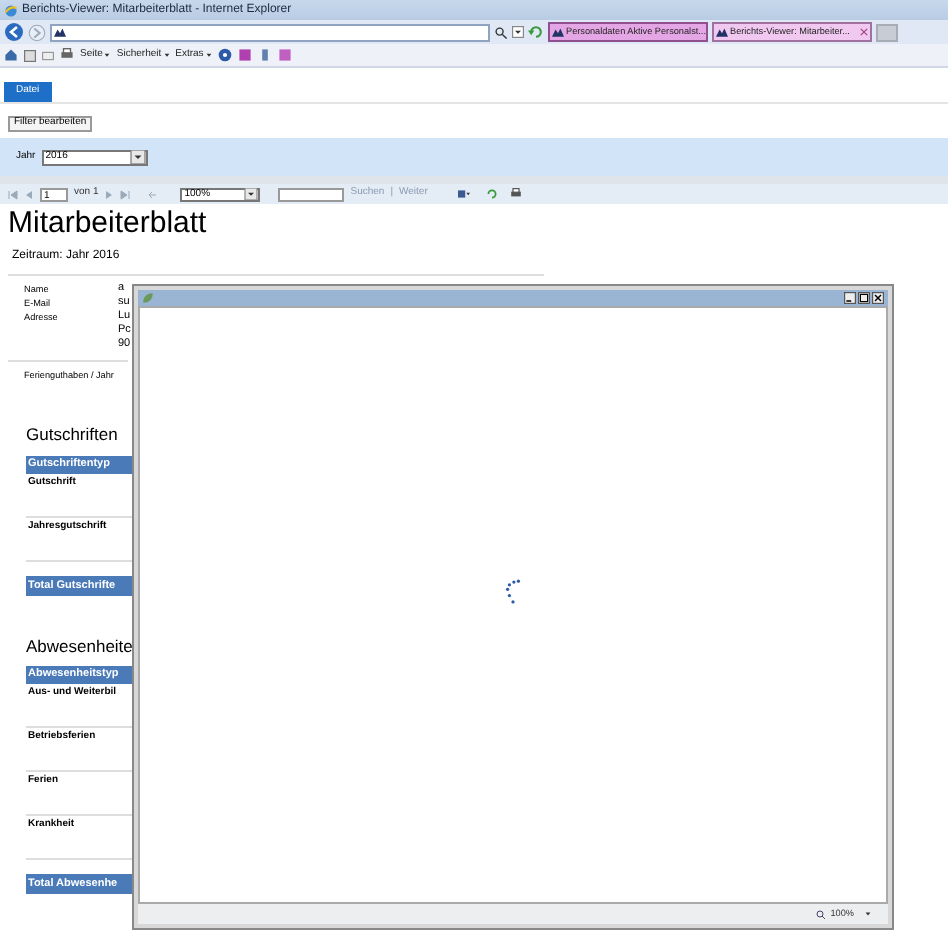  What do you see at coordinates (864, 298) in the screenshot?
I see `maximize-icon` at bounding box center [864, 298].